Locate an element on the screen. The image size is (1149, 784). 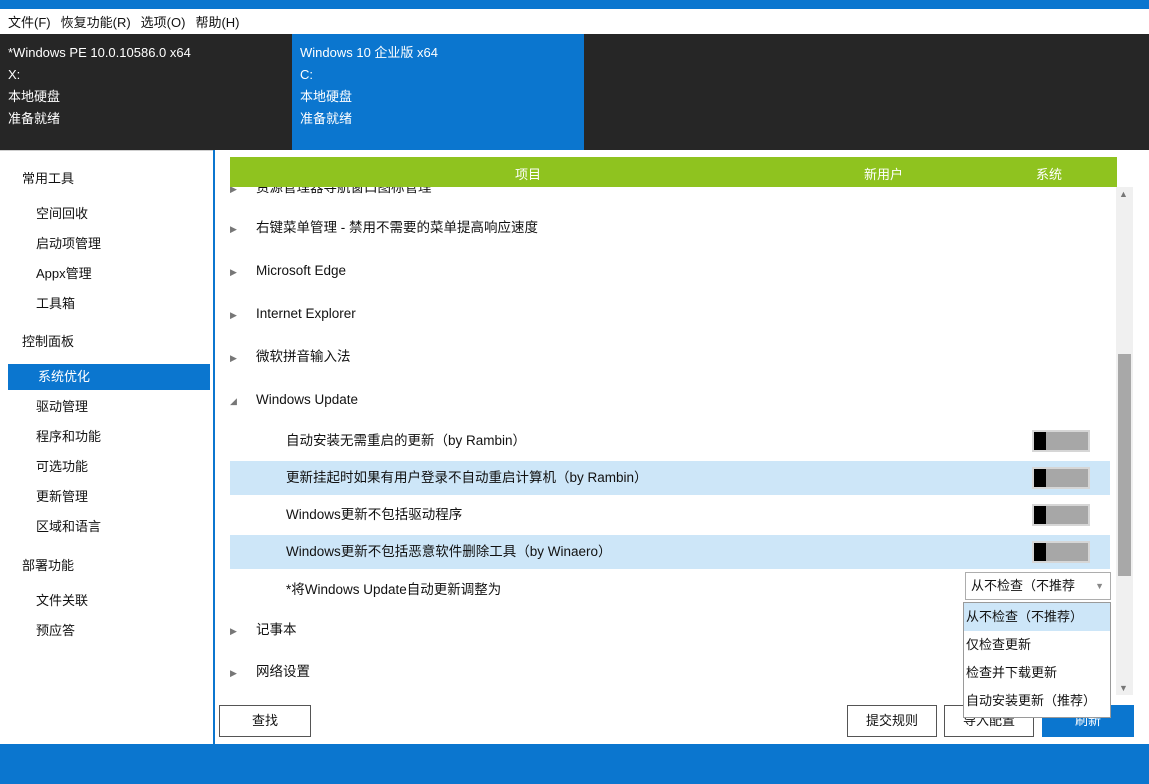
find-button: 查找 is located at coordinates (265, 721).